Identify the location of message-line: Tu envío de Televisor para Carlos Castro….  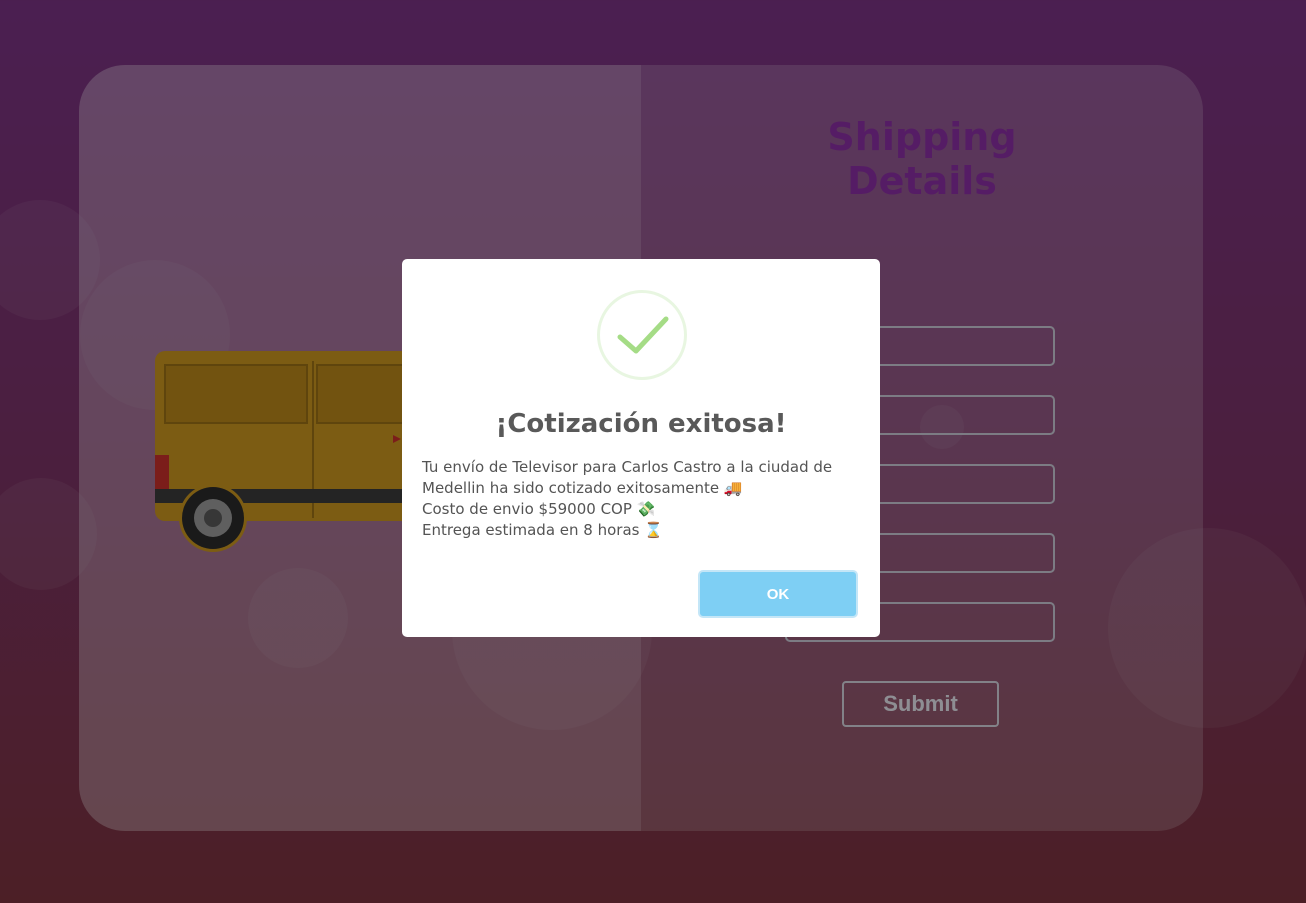
(627, 477).